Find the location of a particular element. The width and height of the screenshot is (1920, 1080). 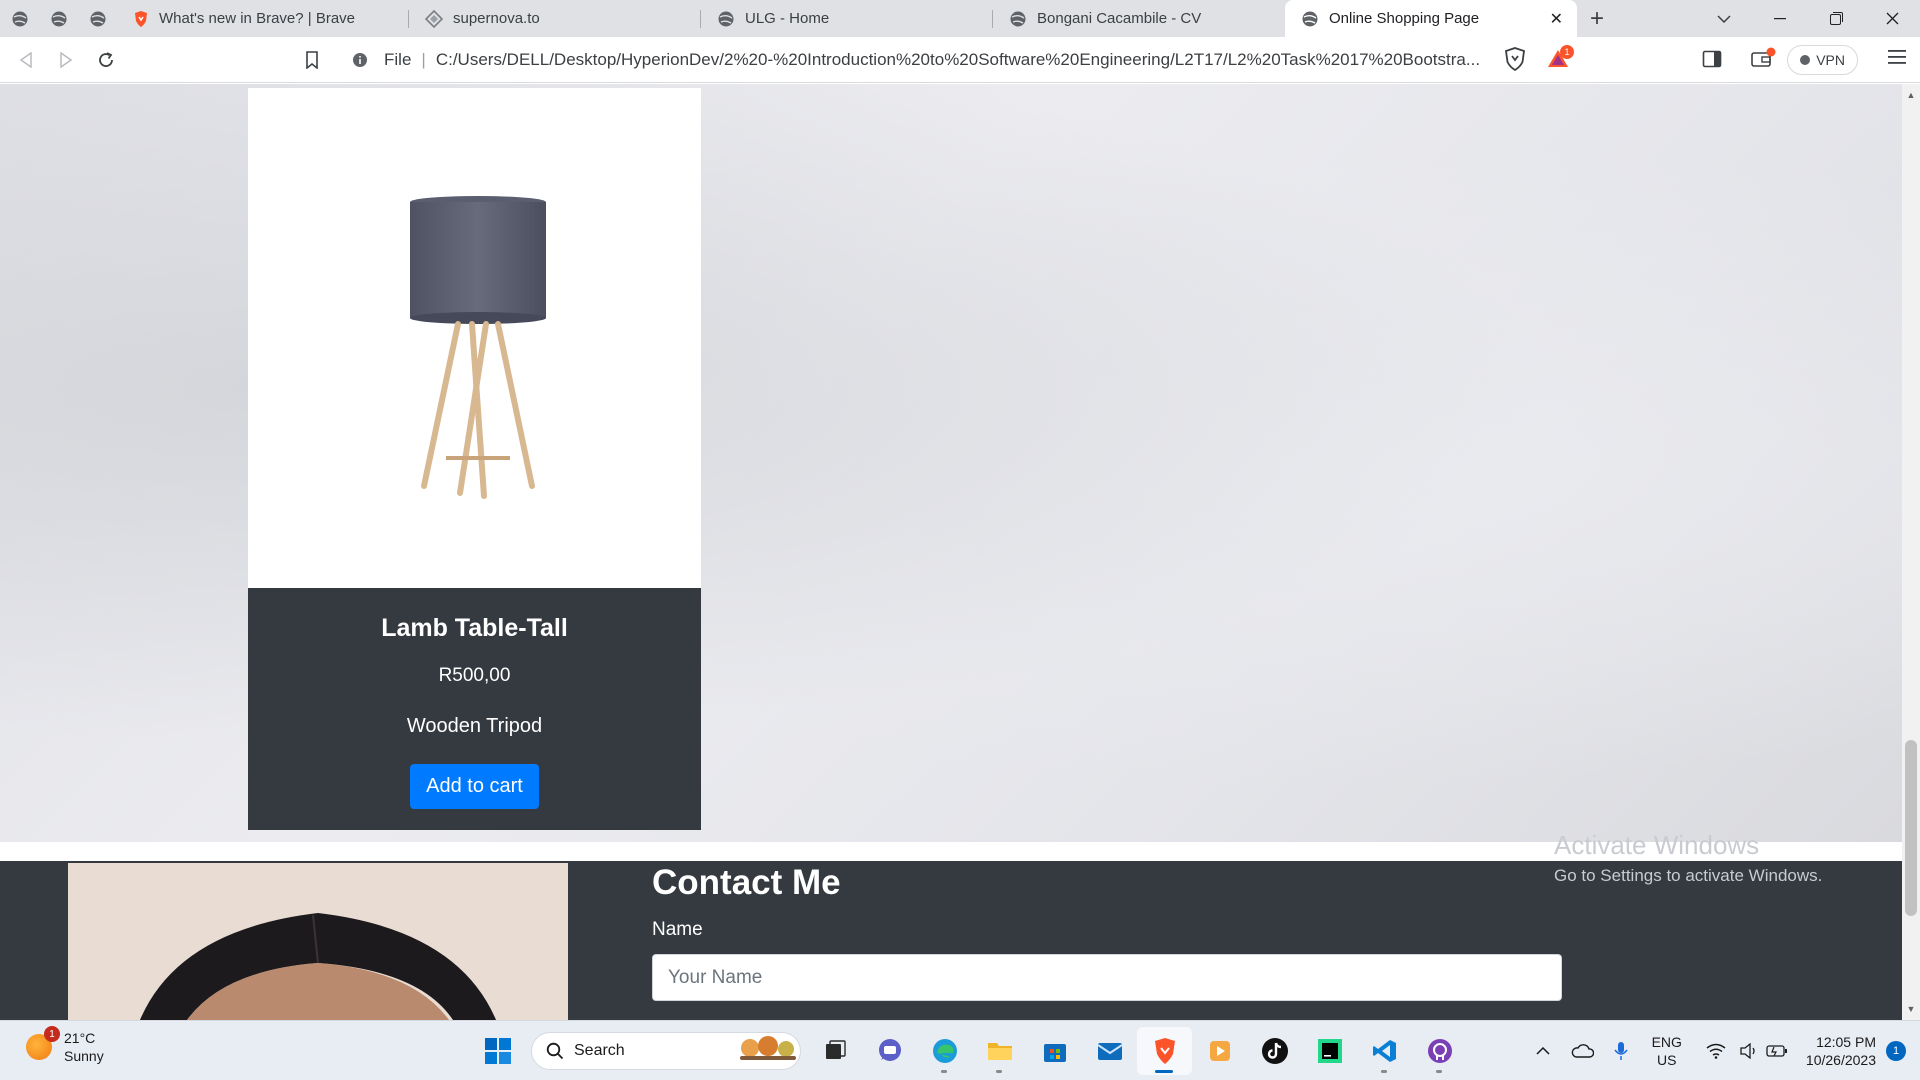

reload-button is located at coordinates (106, 60).